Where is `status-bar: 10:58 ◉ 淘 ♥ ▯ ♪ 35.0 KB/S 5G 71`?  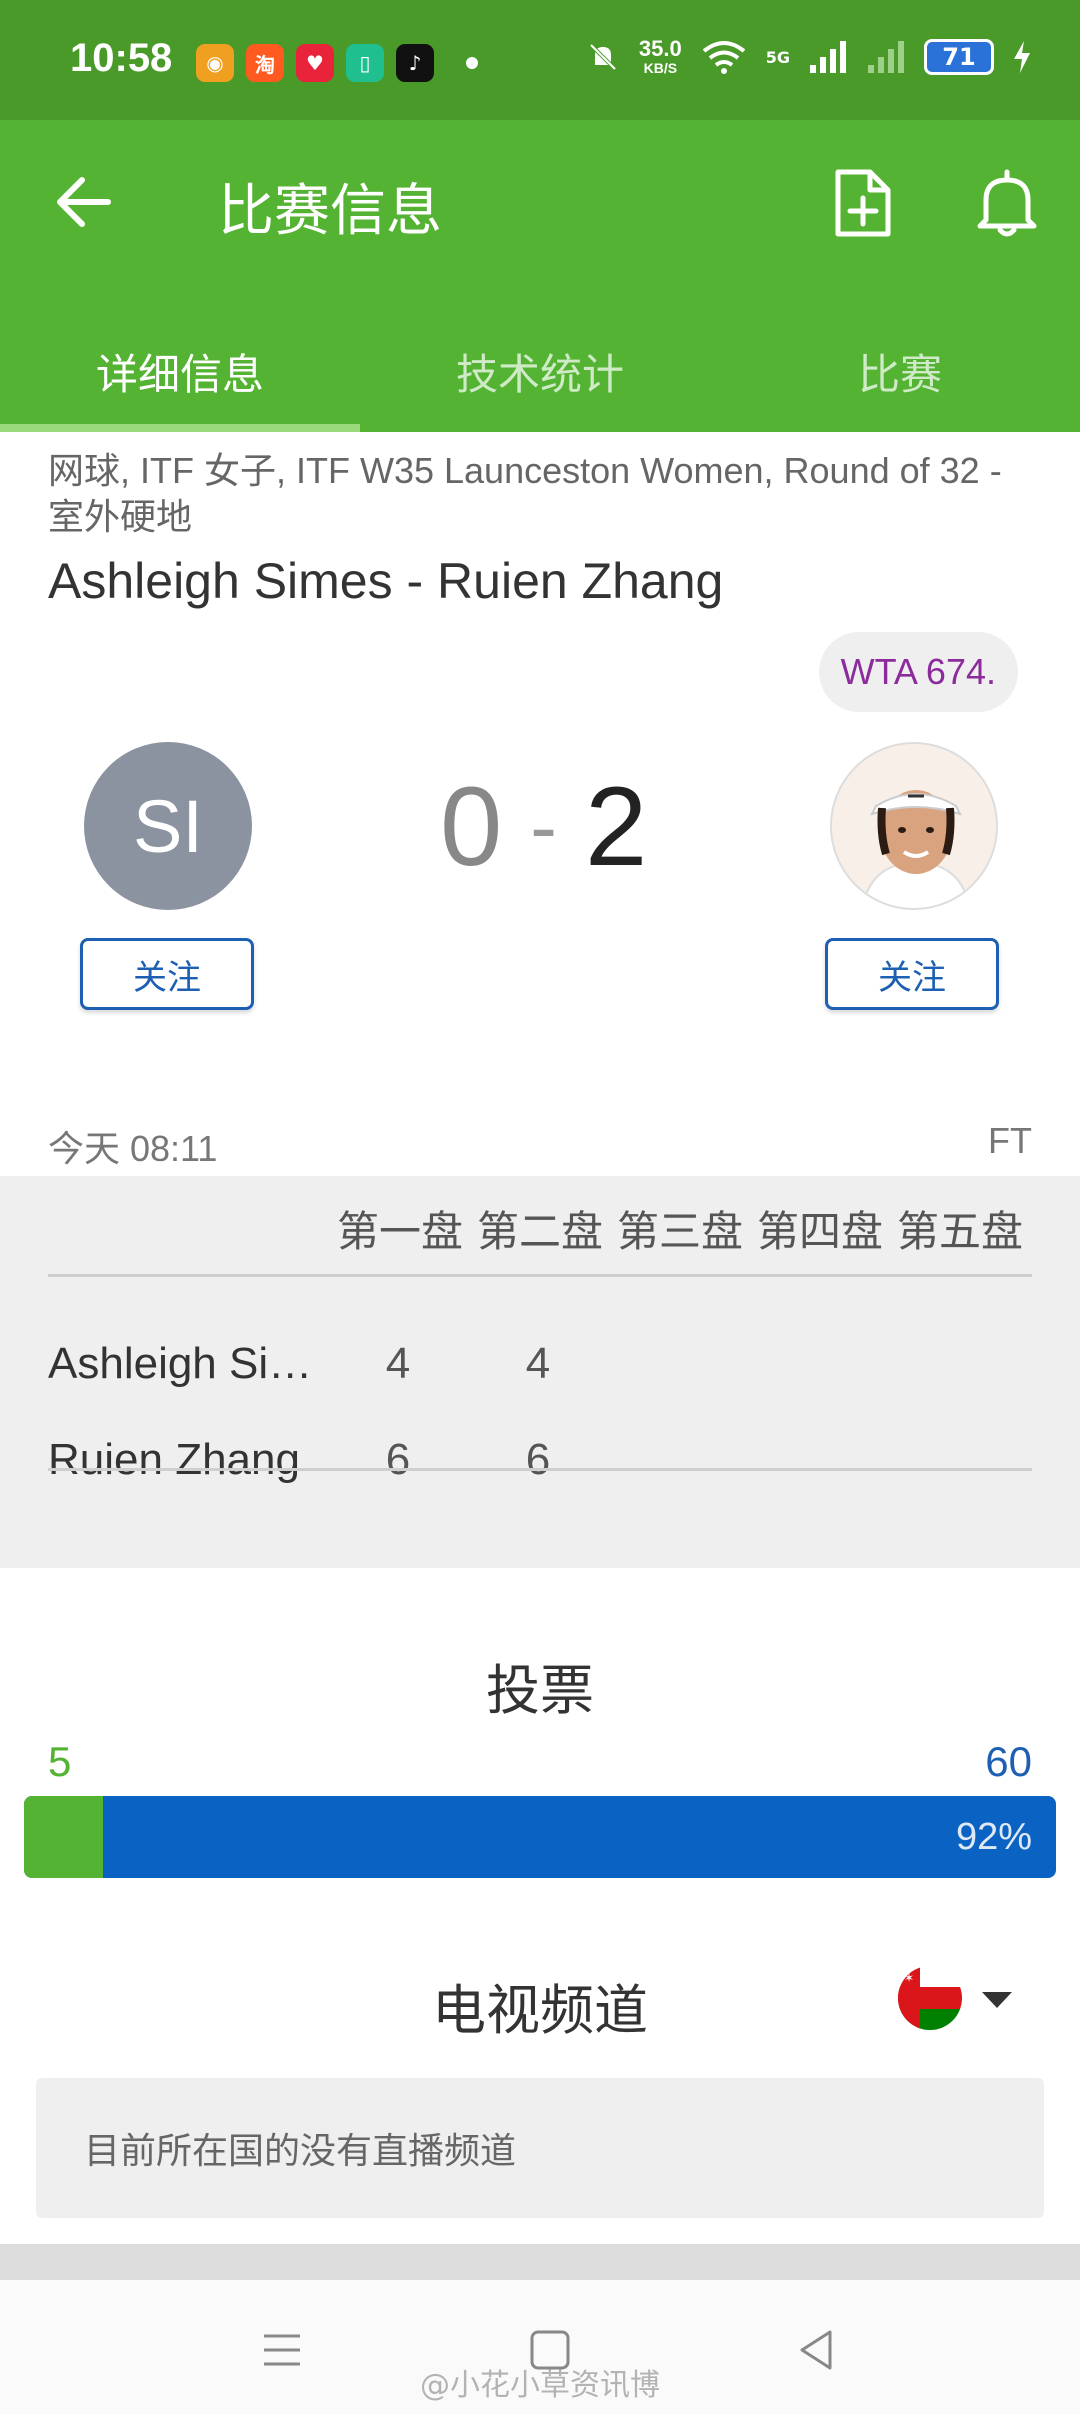 status-bar: 10:58 ◉ 淘 ♥ ▯ ♪ 35.0 KB/S 5G 71 is located at coordinates (540, 60).